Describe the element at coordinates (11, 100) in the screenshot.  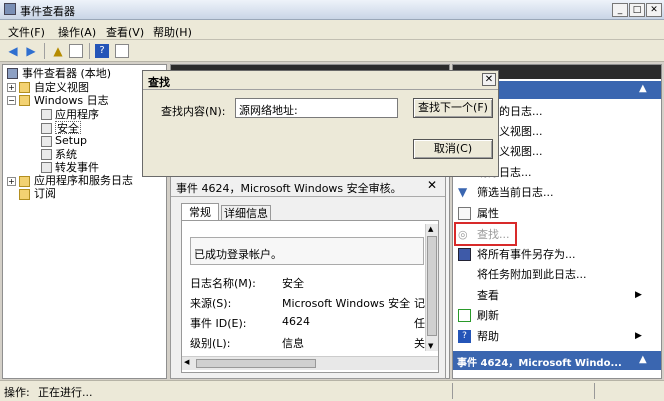
I see `collapse-icon: −` at that location.